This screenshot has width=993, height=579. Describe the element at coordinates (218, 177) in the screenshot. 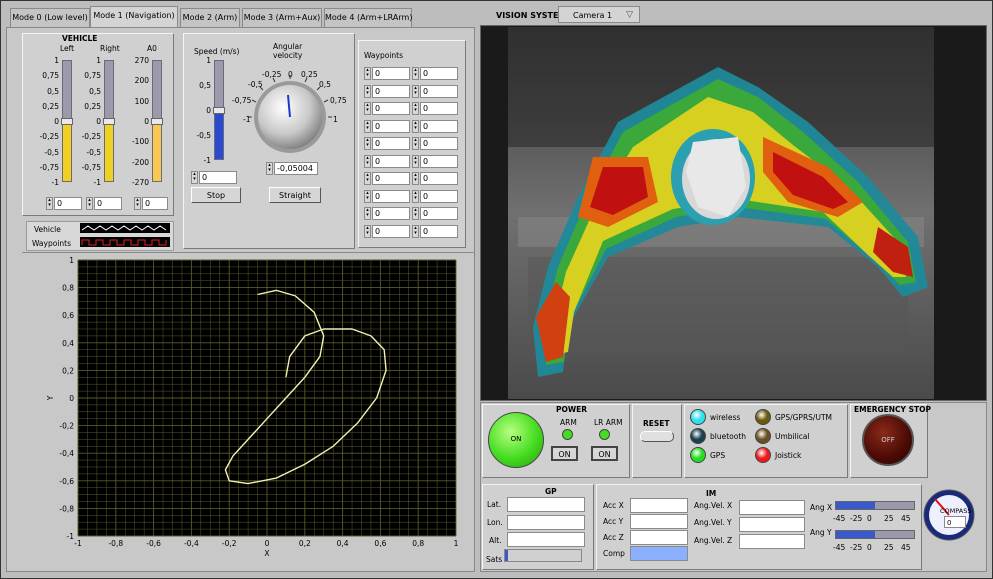

I see `speed-value: 0` at that location.